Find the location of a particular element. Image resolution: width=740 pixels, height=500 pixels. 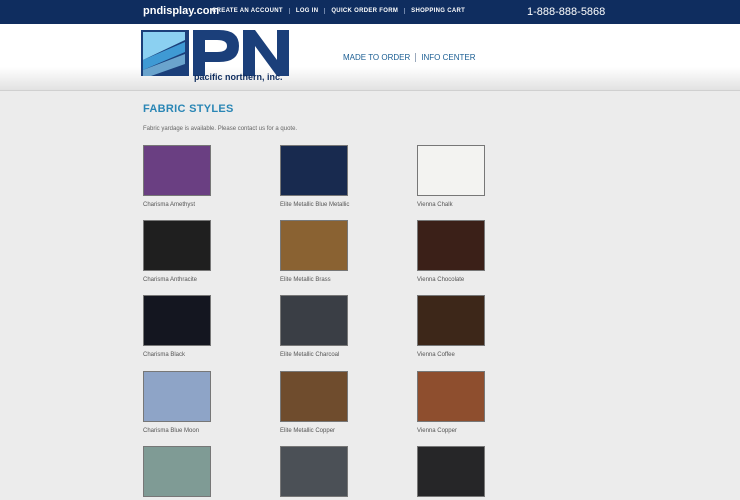

logo-subtitle: pacific northern, inc. is located at coordinates (238, 77).